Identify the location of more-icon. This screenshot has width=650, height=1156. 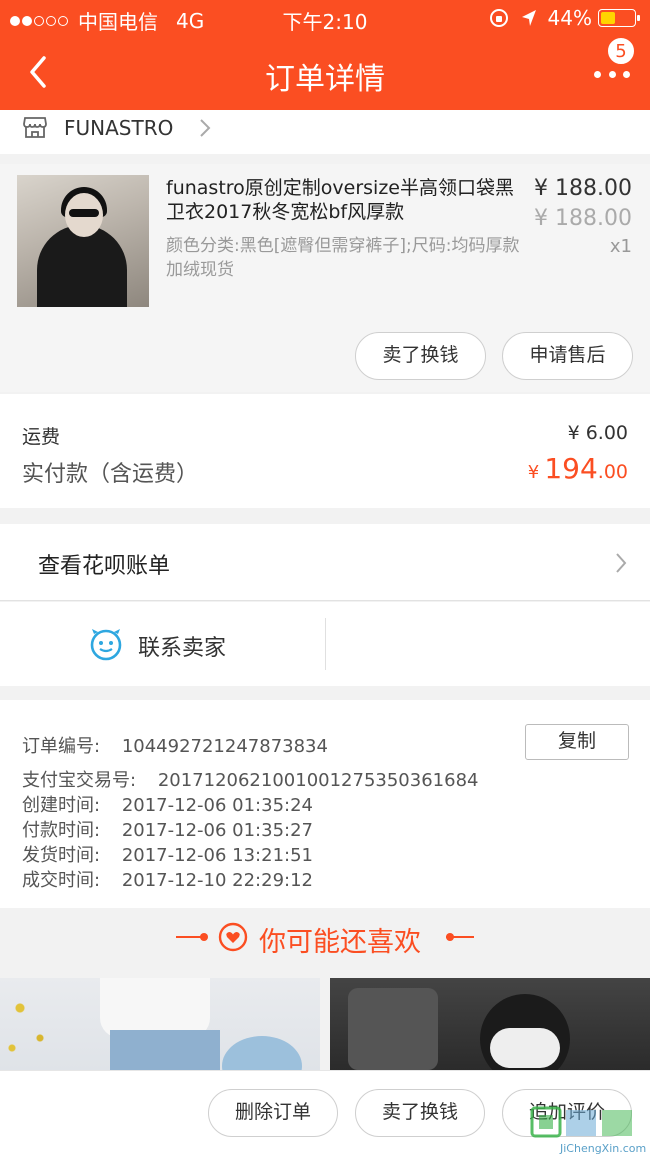
(612, 74).